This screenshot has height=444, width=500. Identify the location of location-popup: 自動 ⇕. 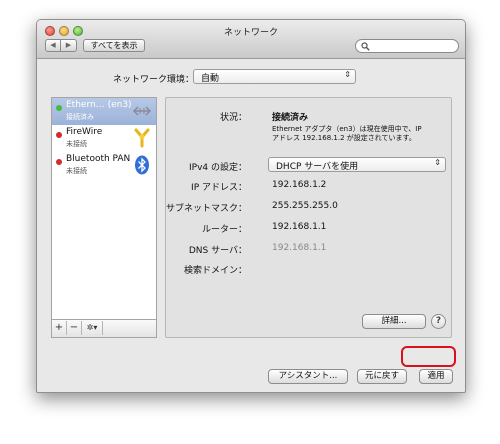
(274, 76).